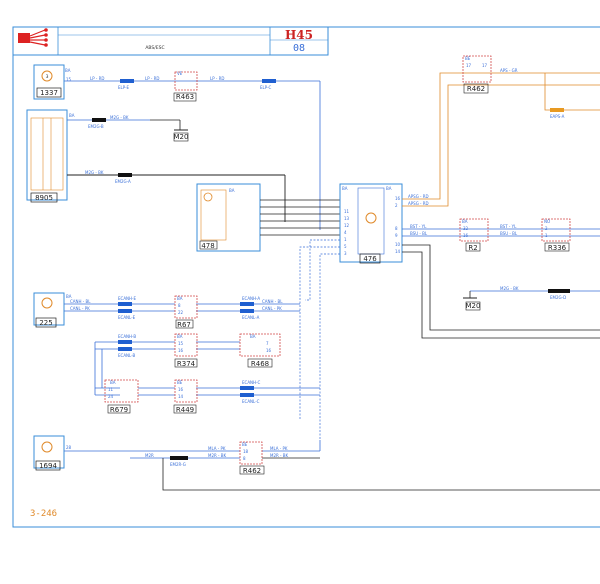  What do you see at coordinates (123, 181) in the screenshot?
I see `svg-text: EM2G-A` at bounding box center [123, 181].